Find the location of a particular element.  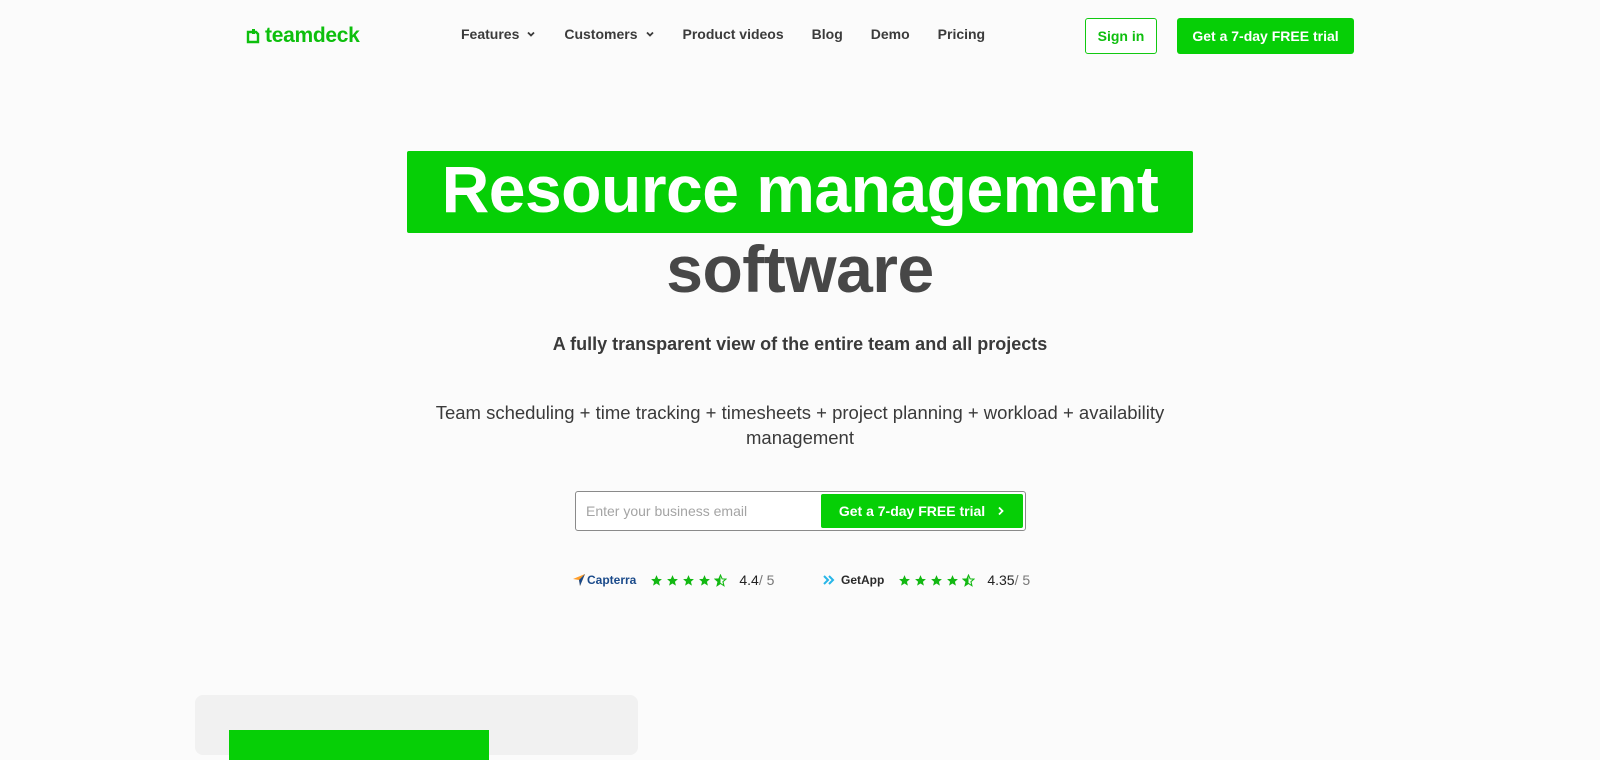

rating-score: 4.35 is located at coordinates (1001, 580).